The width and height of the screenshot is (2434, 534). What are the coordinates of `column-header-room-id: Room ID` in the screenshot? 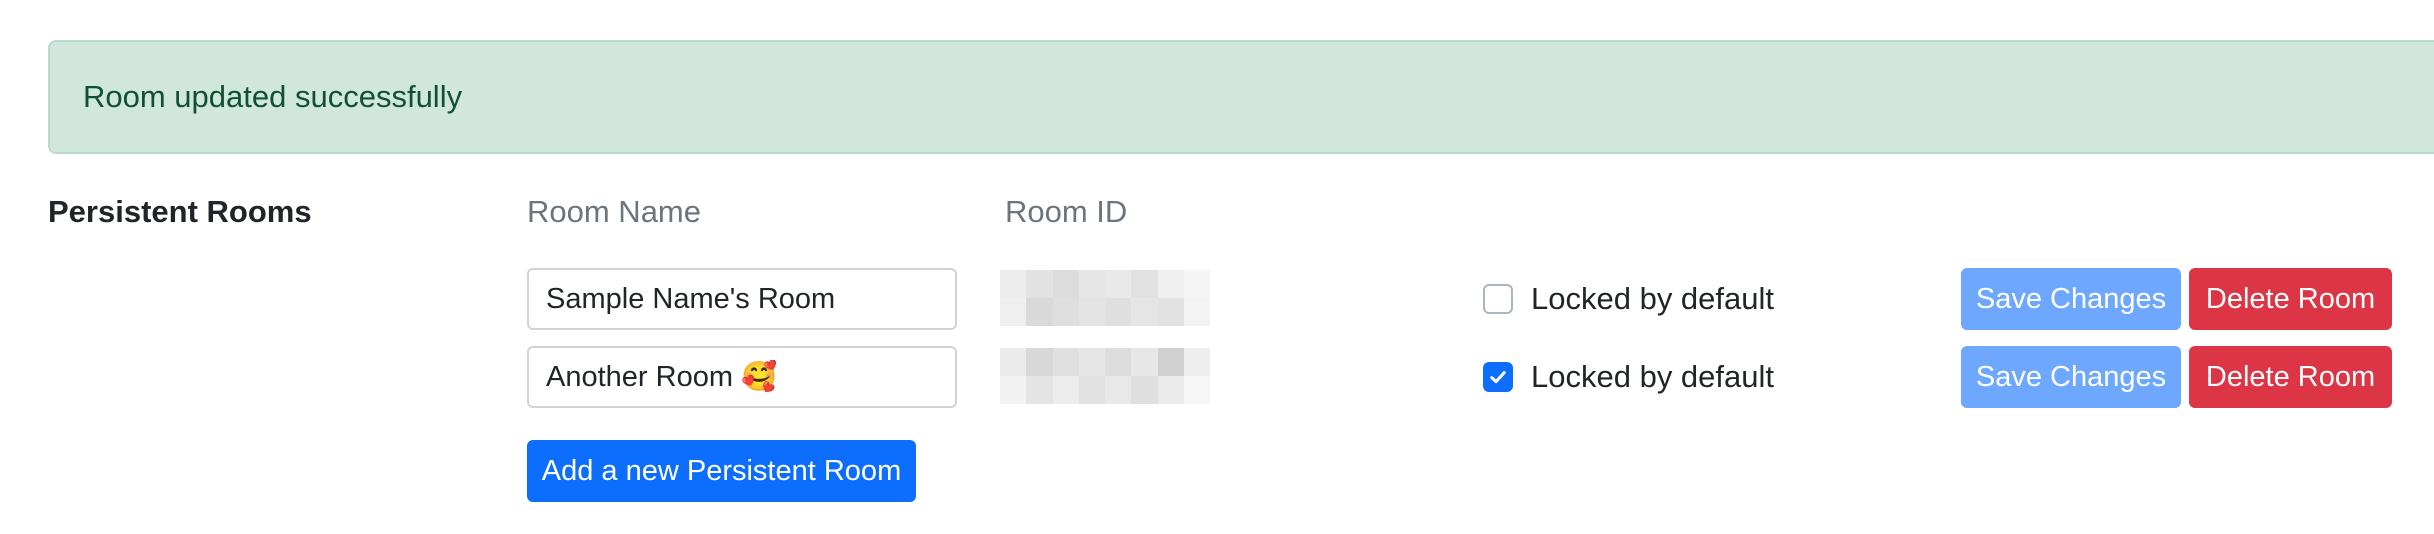 It's located at (1066, 211).